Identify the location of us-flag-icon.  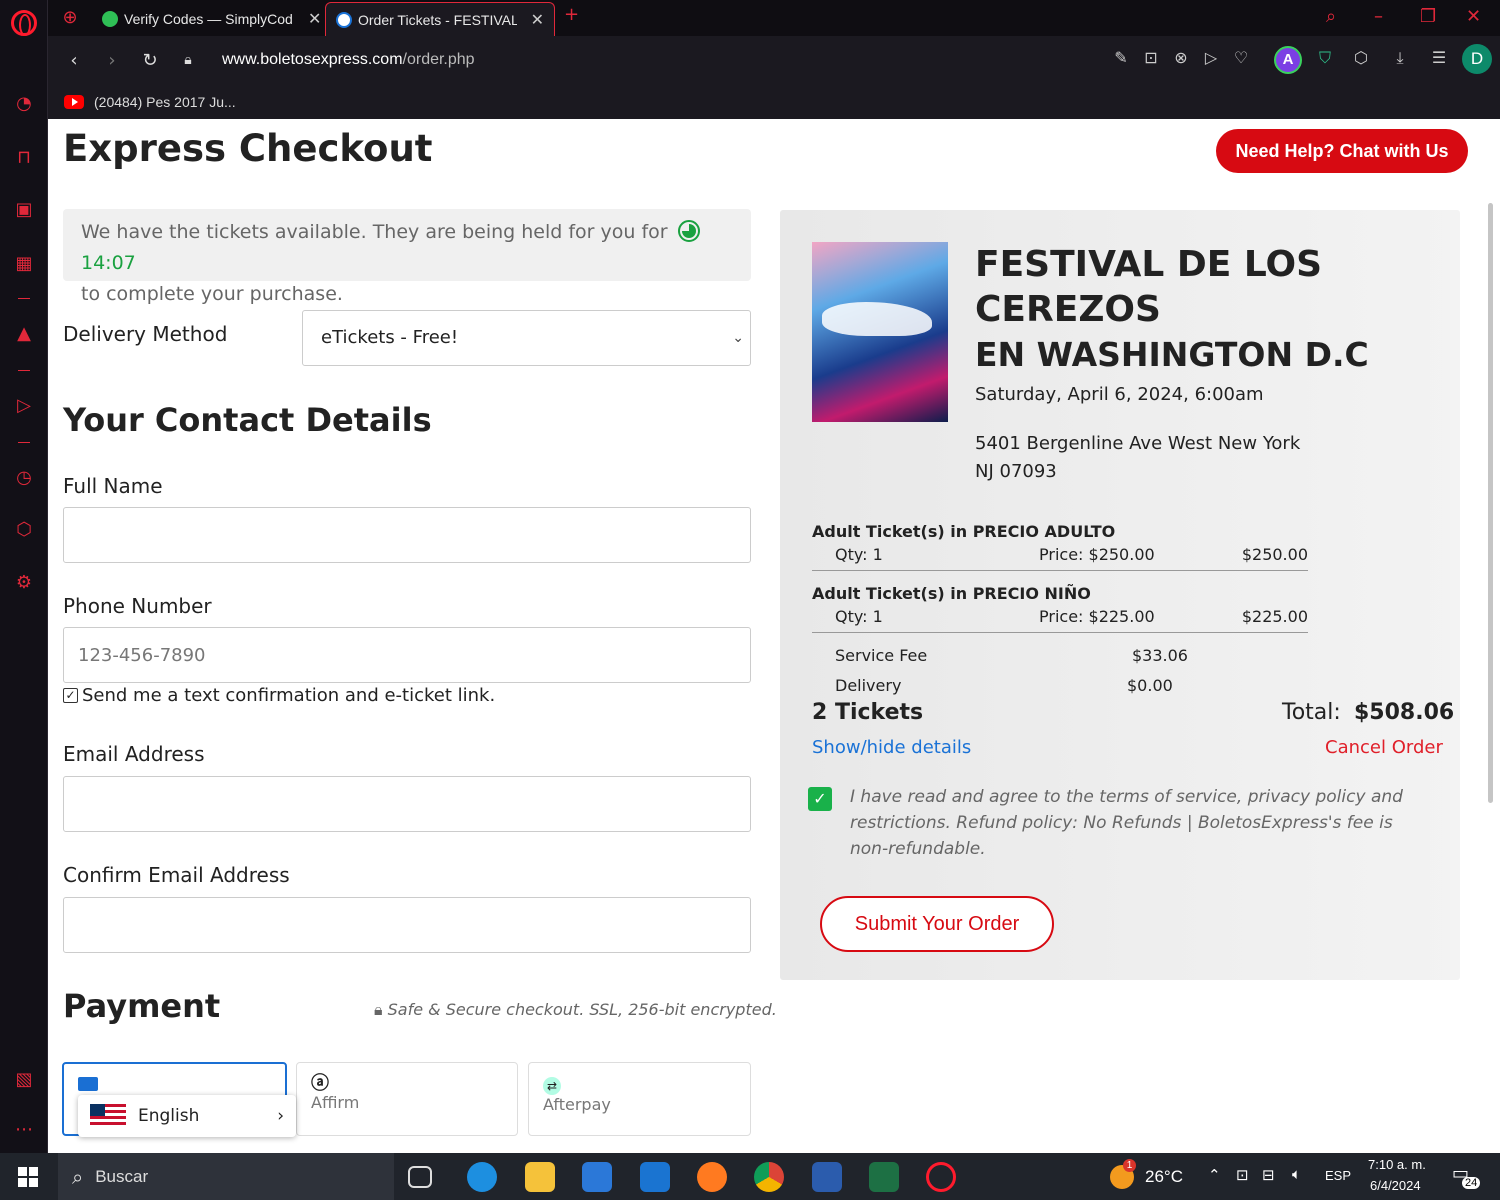
(108, 1116).